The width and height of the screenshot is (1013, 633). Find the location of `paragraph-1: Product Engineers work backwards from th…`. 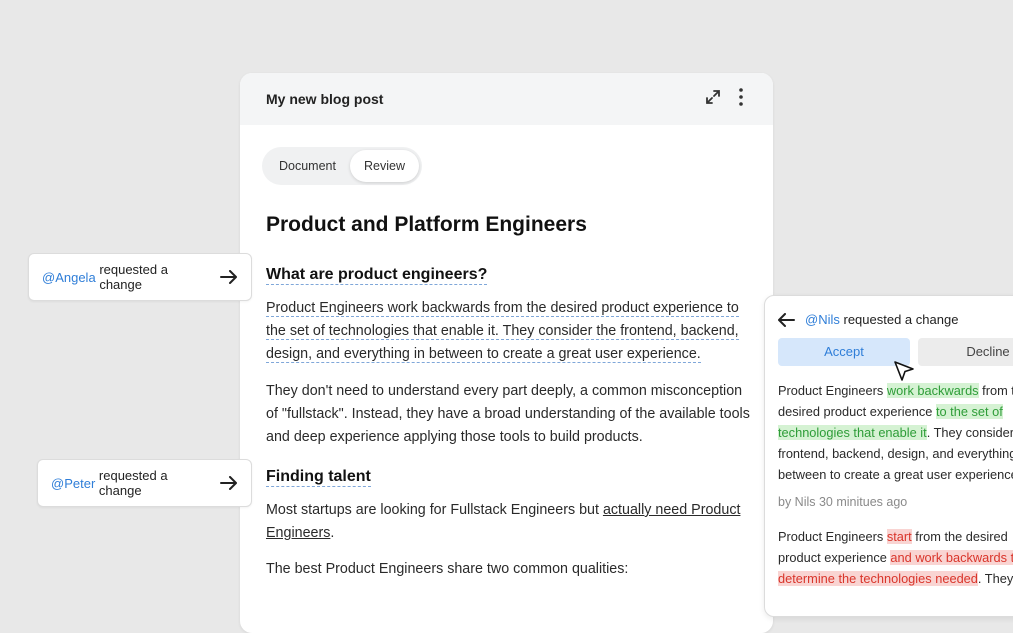

paragraph-1: Product Engineers work backwards from th… is located at coordinates (511, 331).